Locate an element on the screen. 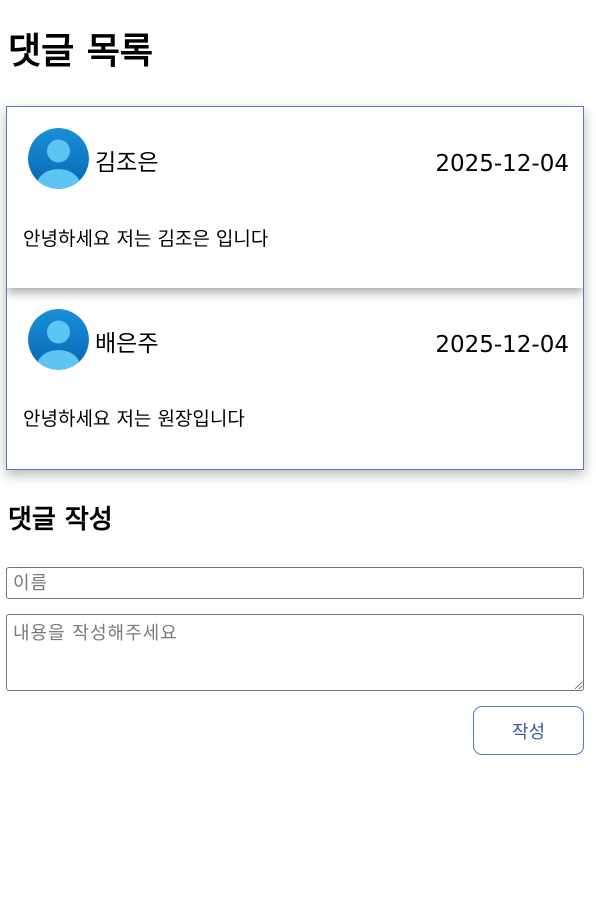 The width and height of the screenshot is (596, 910). comment-content: 안녕하세요 저는 김조은 입니다 is located at coordinates (146, 239).